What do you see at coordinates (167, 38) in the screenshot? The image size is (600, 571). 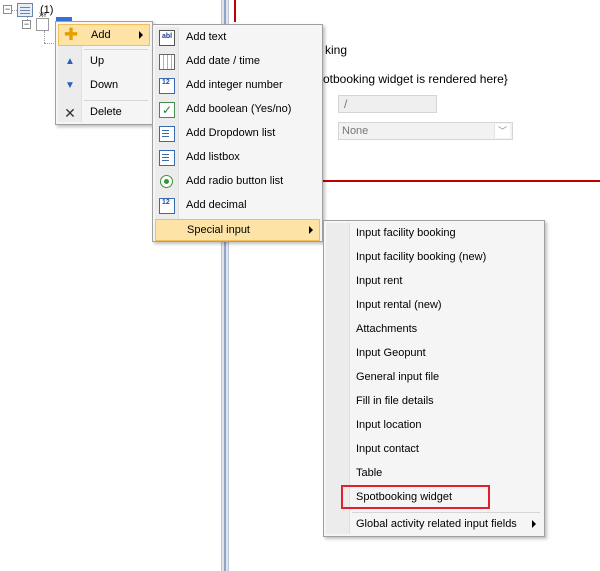 I see `text-field-icon: abl` at bounding box center [167, 38].